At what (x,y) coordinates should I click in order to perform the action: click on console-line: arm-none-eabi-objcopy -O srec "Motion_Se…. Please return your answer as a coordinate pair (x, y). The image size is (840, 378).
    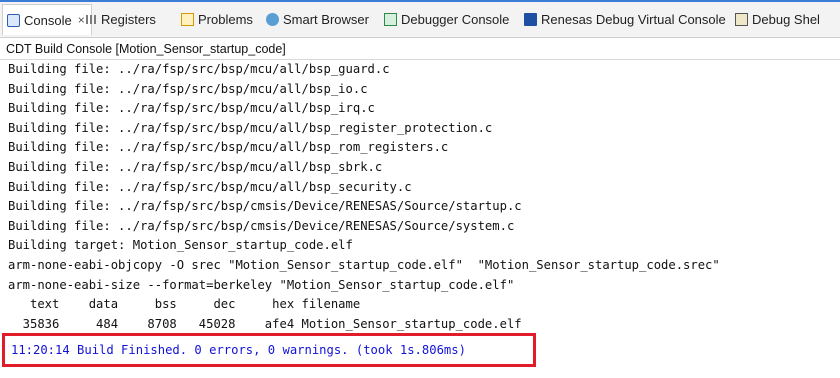
    Looking at the image, I should click on (364, 264).